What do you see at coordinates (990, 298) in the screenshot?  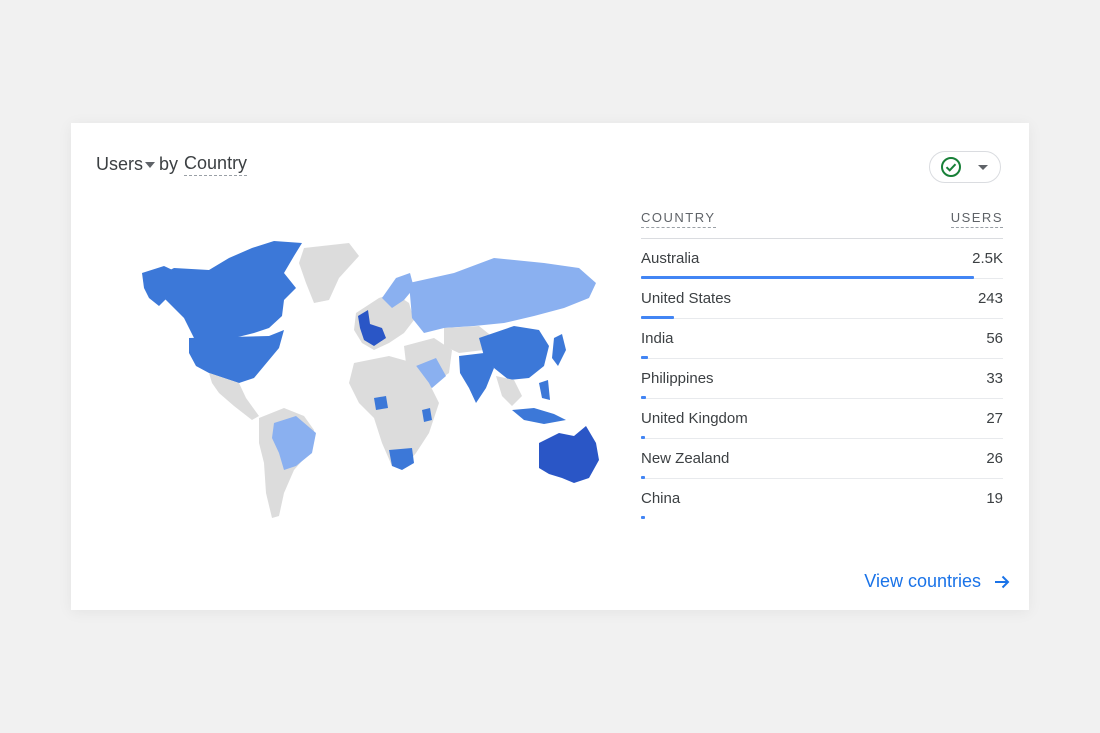 I see `user-count: 243` at bounding box center [990, 298].